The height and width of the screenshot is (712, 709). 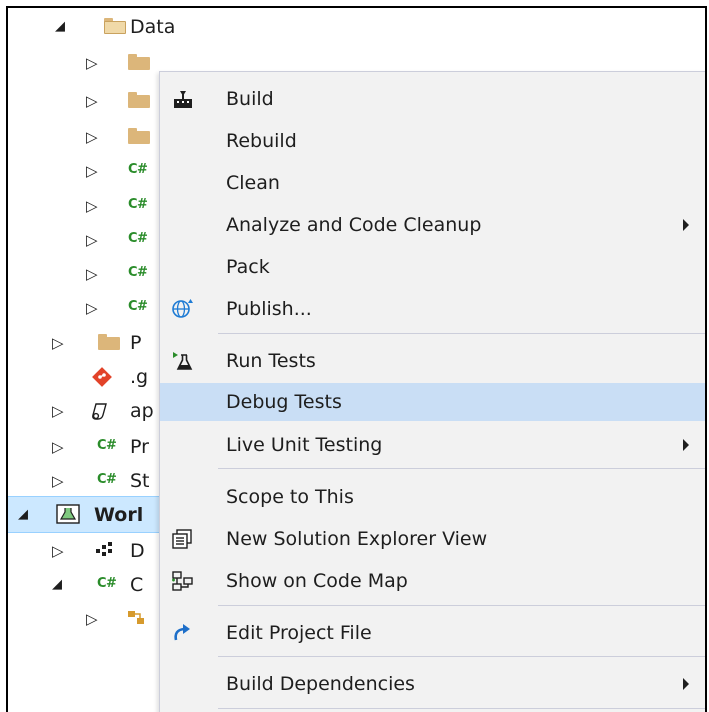 I want to click on menu-item-analyze-and-code-cleanup: Analyze and Code Cleanup, so click(x=432, y=225).